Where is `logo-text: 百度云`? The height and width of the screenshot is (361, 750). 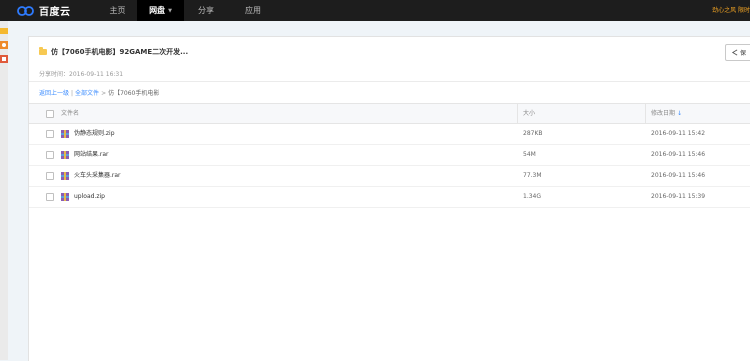 logo-text: 百度云 is located at coordinates (55, 12).